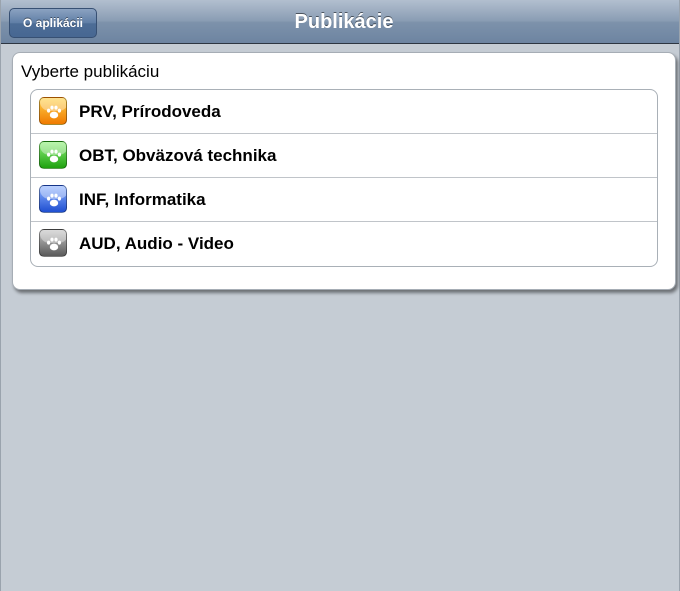 This screenshot has height=591, width=680. Describe the element at coordinates (178, 155) in the screenshot. I see `publication-label: OBT, Obväzová technika` at that location.